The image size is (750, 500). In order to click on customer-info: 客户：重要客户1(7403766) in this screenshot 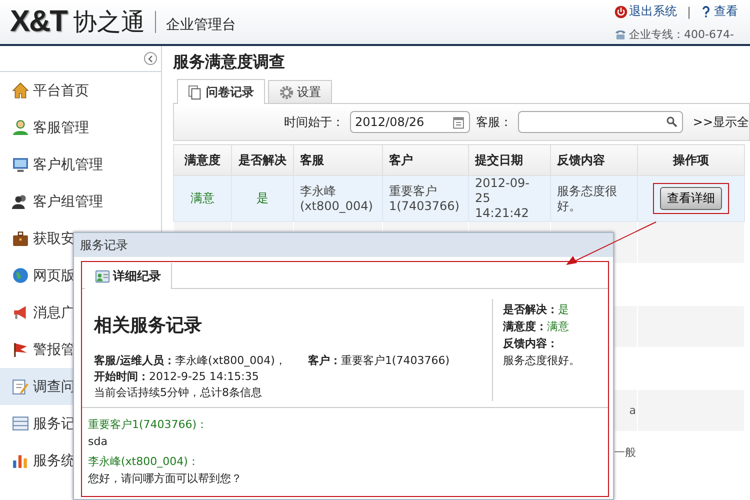, I will do `click(379, 361)`.